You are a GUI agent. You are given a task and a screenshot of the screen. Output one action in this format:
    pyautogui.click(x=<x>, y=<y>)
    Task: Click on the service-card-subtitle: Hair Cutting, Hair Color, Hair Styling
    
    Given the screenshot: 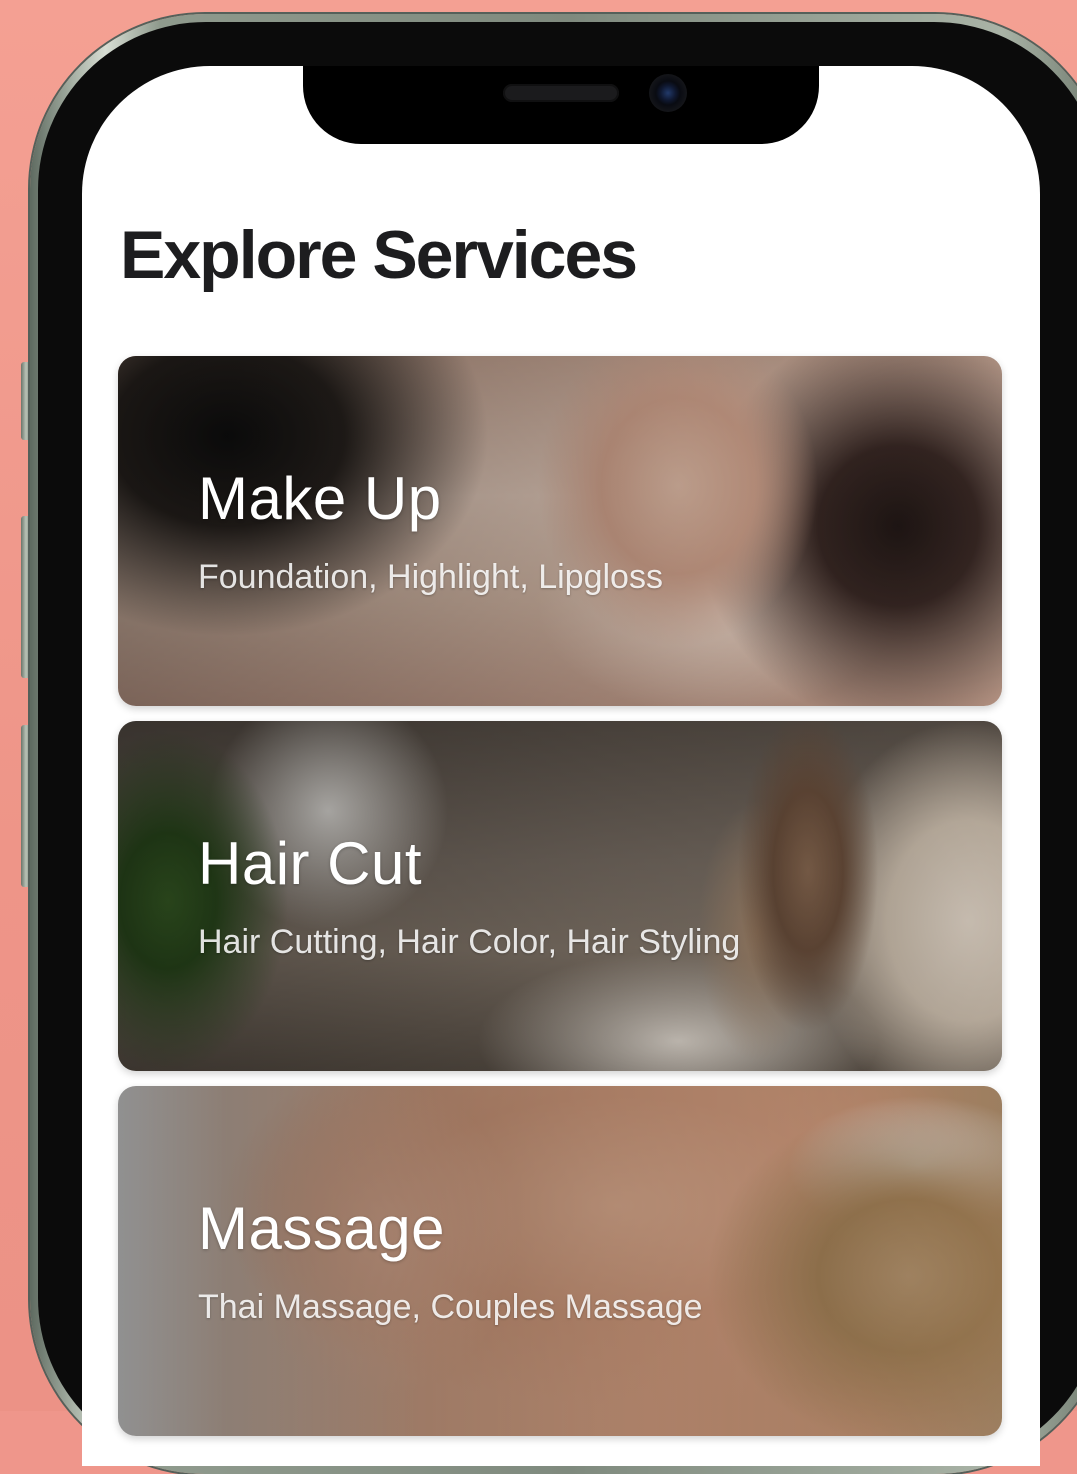 What is the action you would take?
    pyautogui.click(x=469, y=942)
    